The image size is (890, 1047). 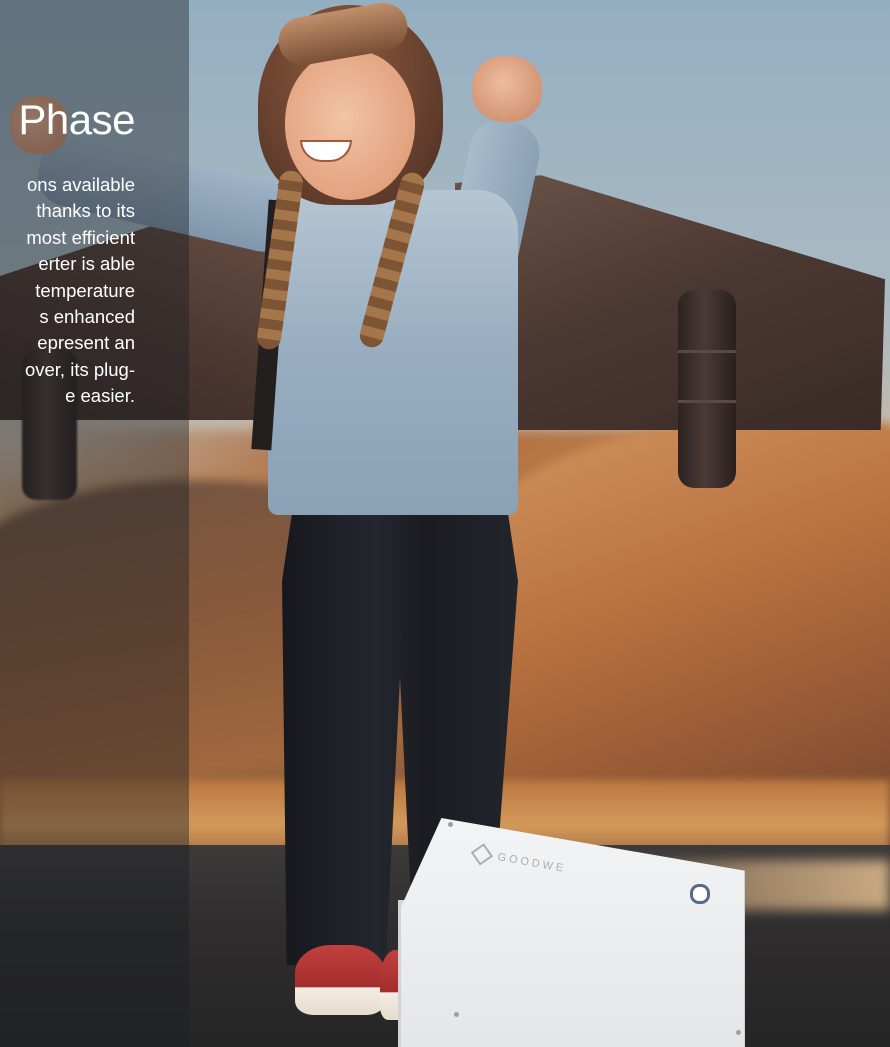 What do you see at coordinates (87, 317) in the screenshot?
I see `body-line: s enhanced` at bounding box center [87, 317].